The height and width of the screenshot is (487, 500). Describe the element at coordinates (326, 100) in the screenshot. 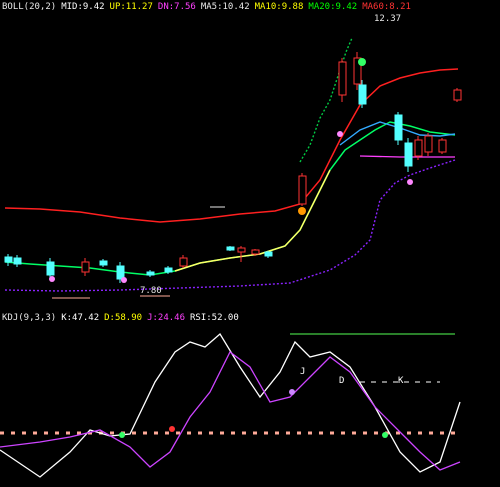

I see `upper-band` at that location.